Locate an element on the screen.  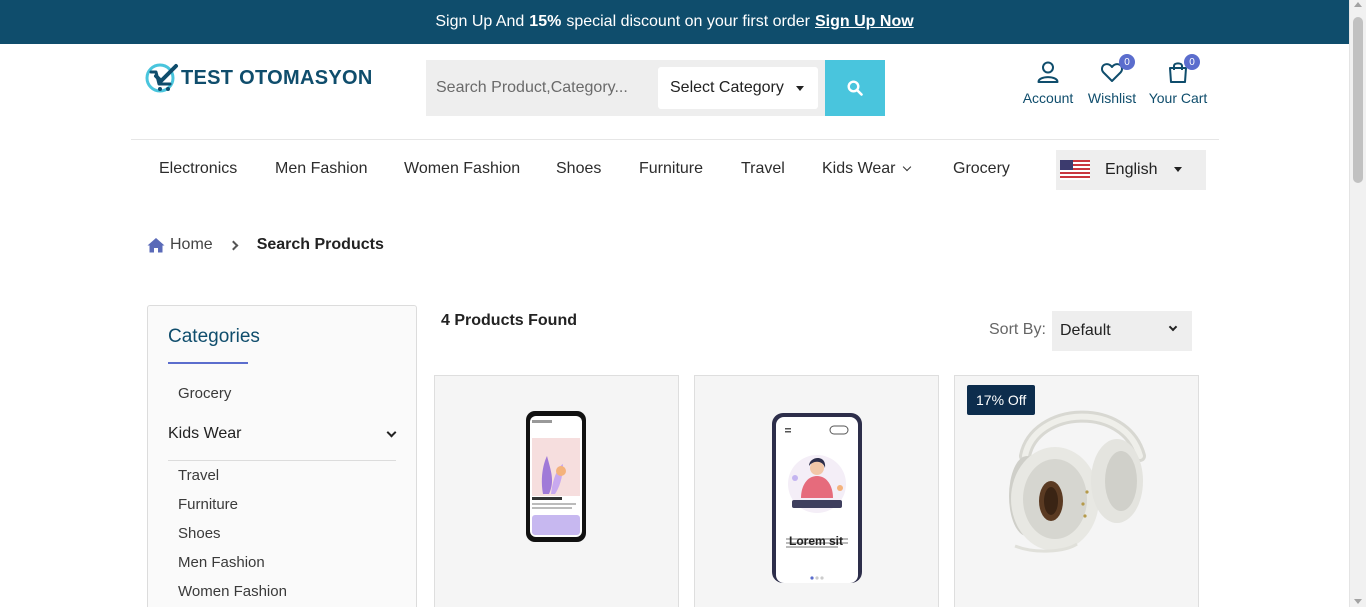
sidebar-item-furniture: Furniture is located at coordinates (208, 504).